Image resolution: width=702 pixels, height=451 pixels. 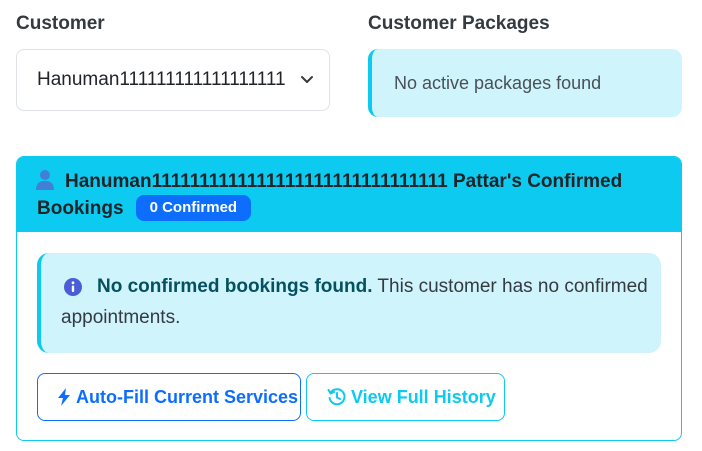 I want to click on customer-select: Hanuman111111111111111111, so click(x=173, y=80).